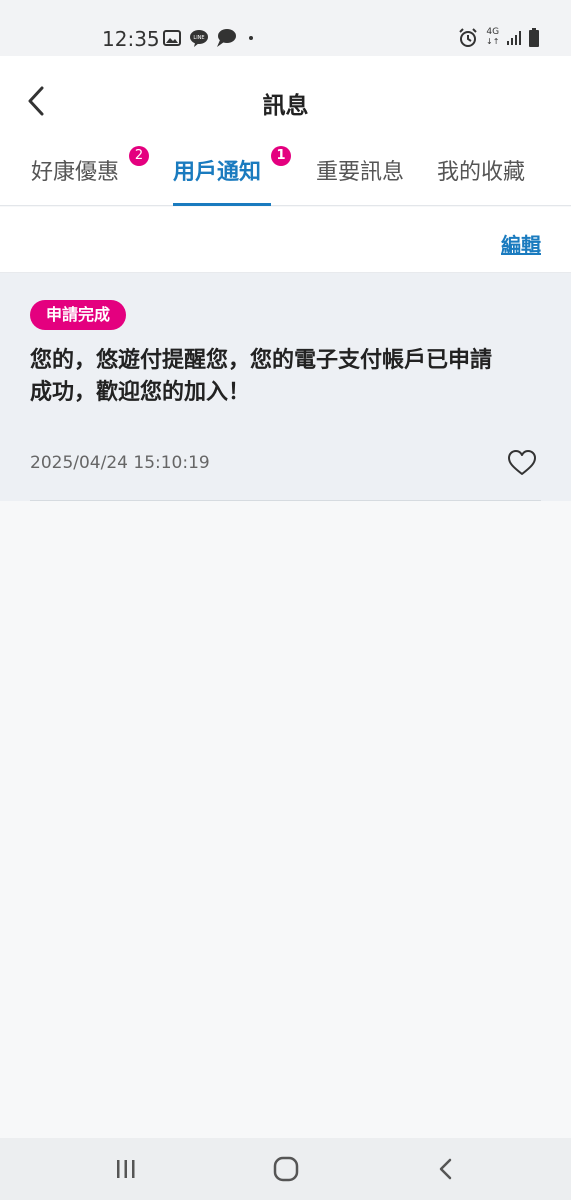 The height and width of the screenshot is (1200, 571). I want to click on tab-label: 我的收藏, so click(481, 172).